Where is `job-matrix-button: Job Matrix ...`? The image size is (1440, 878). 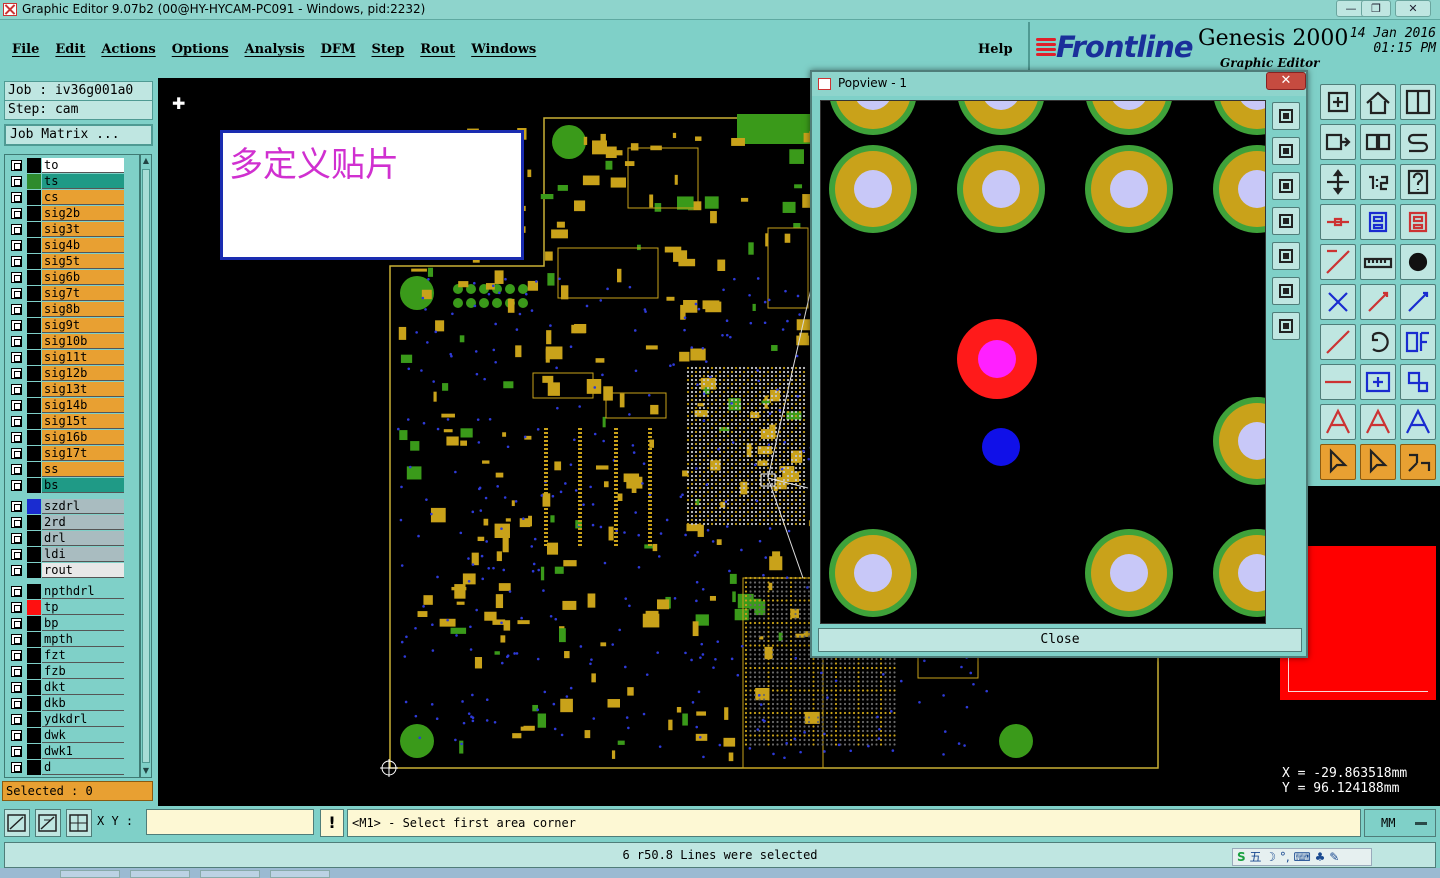 job-matrix-button: Job Matrix ... is located at coordinates (78, 135).